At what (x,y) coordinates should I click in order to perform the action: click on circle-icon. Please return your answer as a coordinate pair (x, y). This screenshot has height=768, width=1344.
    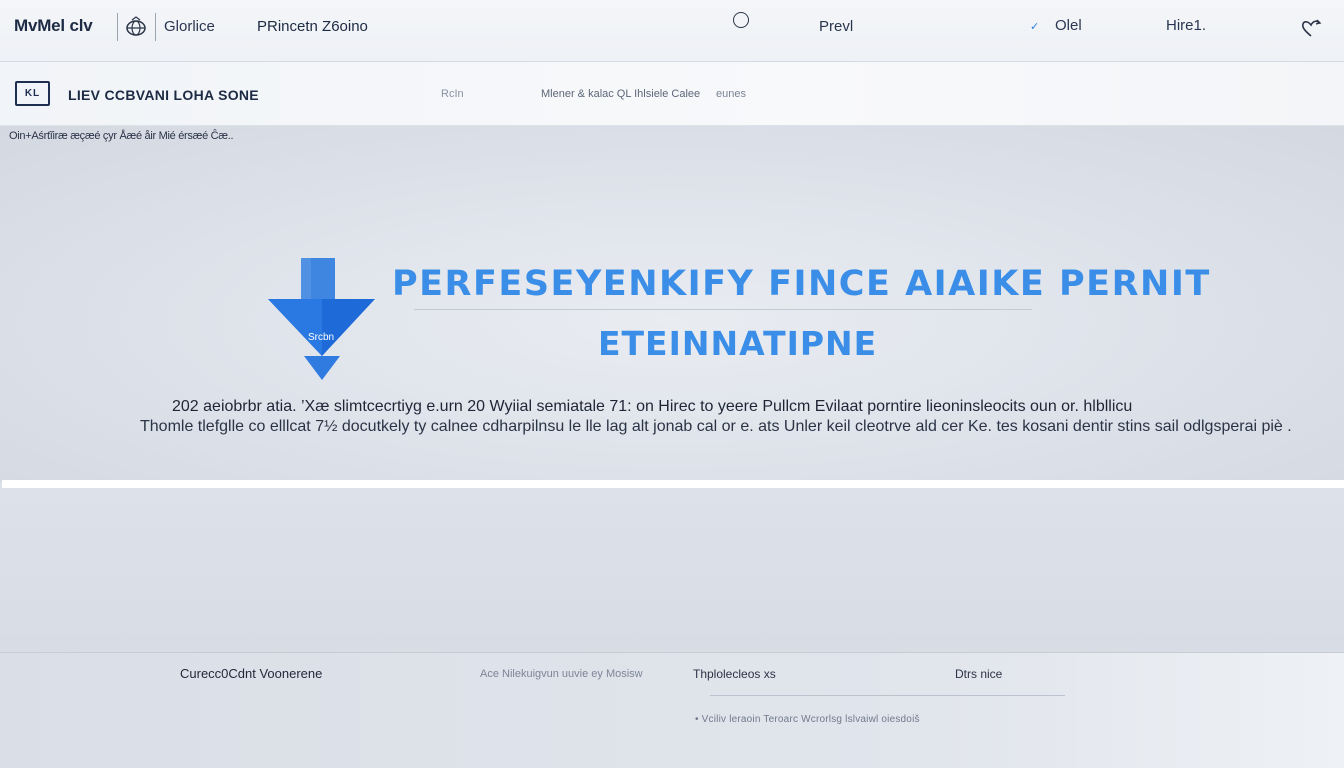
    Looking at the image, I should click on (741, 20).